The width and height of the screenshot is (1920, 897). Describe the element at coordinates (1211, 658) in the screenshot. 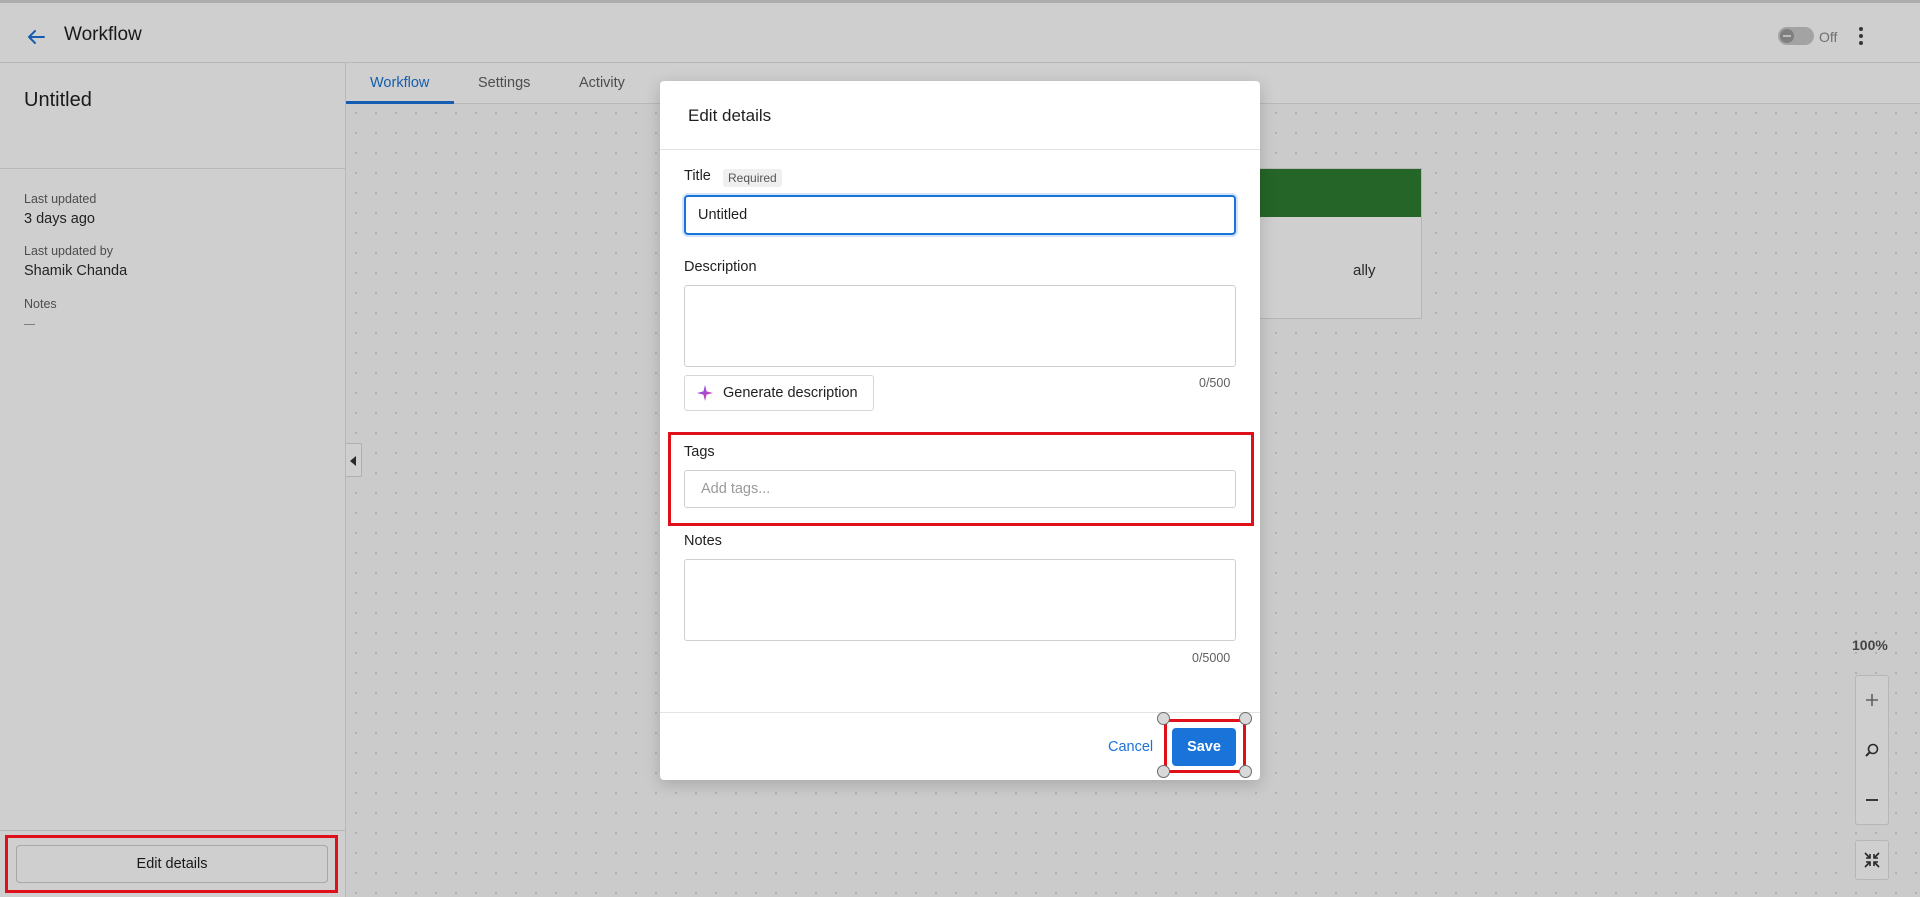

I see `notes-counter: 0/5000` at that location.